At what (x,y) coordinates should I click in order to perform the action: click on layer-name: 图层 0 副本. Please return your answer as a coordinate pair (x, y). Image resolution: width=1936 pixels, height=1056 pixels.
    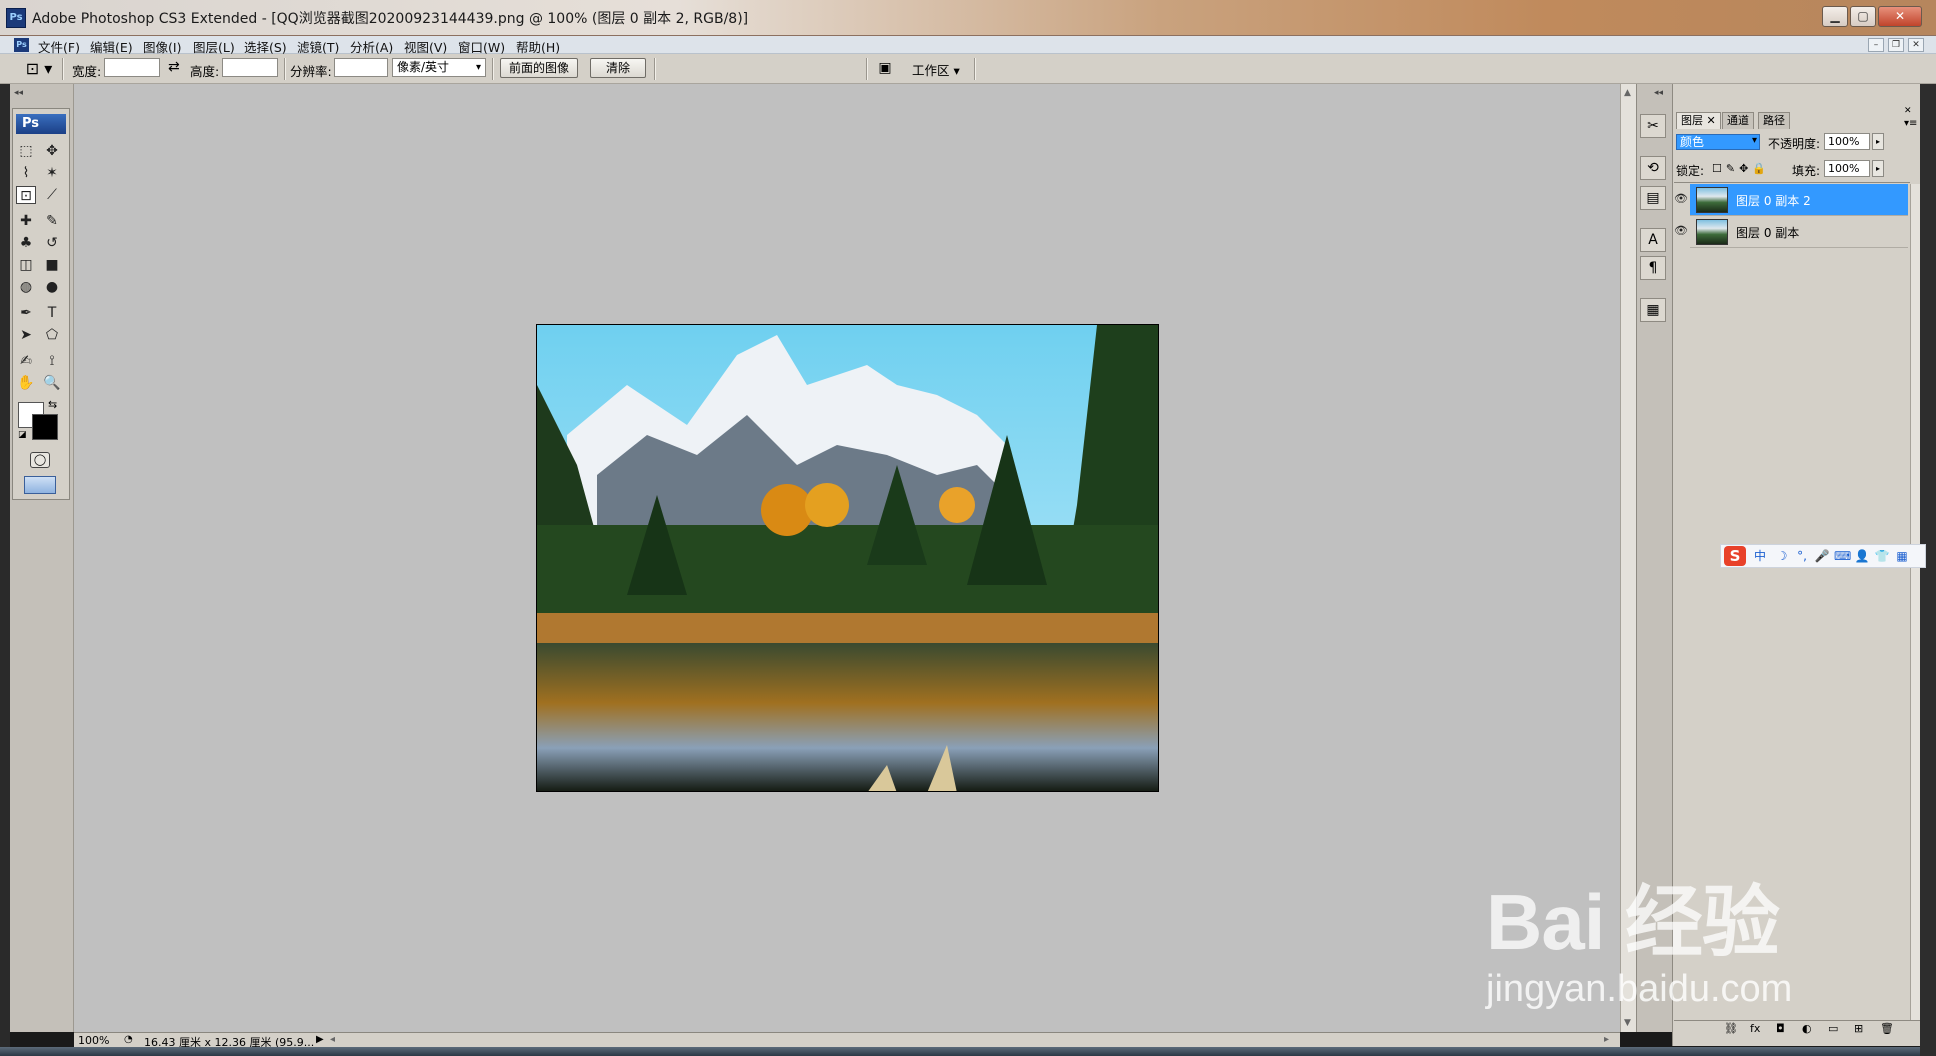
    Looking at the image, I should click on (1767, 232).